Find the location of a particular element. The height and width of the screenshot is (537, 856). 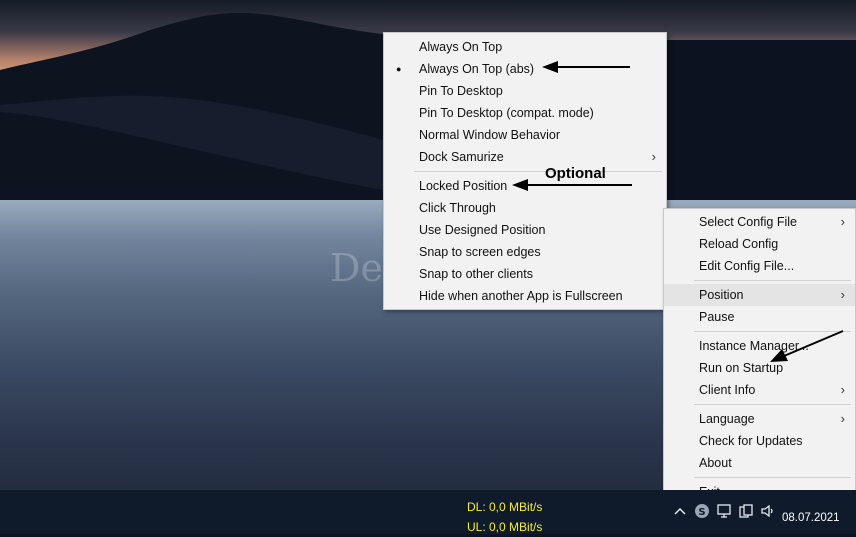

menu-item-always-on-top: Always On Top is located at coordinates (525, 47).